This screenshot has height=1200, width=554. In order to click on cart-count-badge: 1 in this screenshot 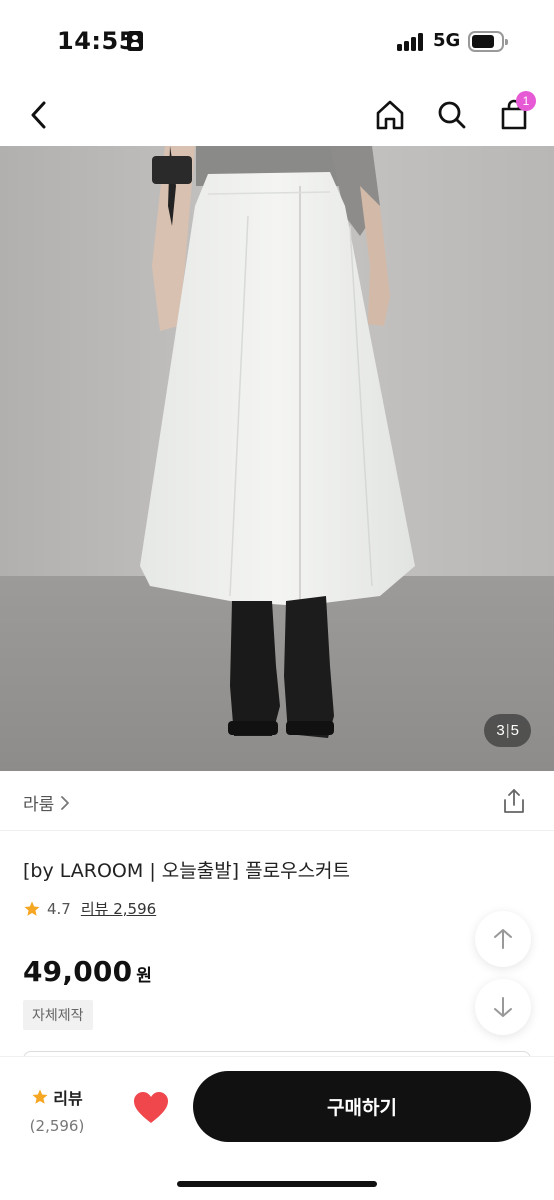, I will do `click(526, 101)`.